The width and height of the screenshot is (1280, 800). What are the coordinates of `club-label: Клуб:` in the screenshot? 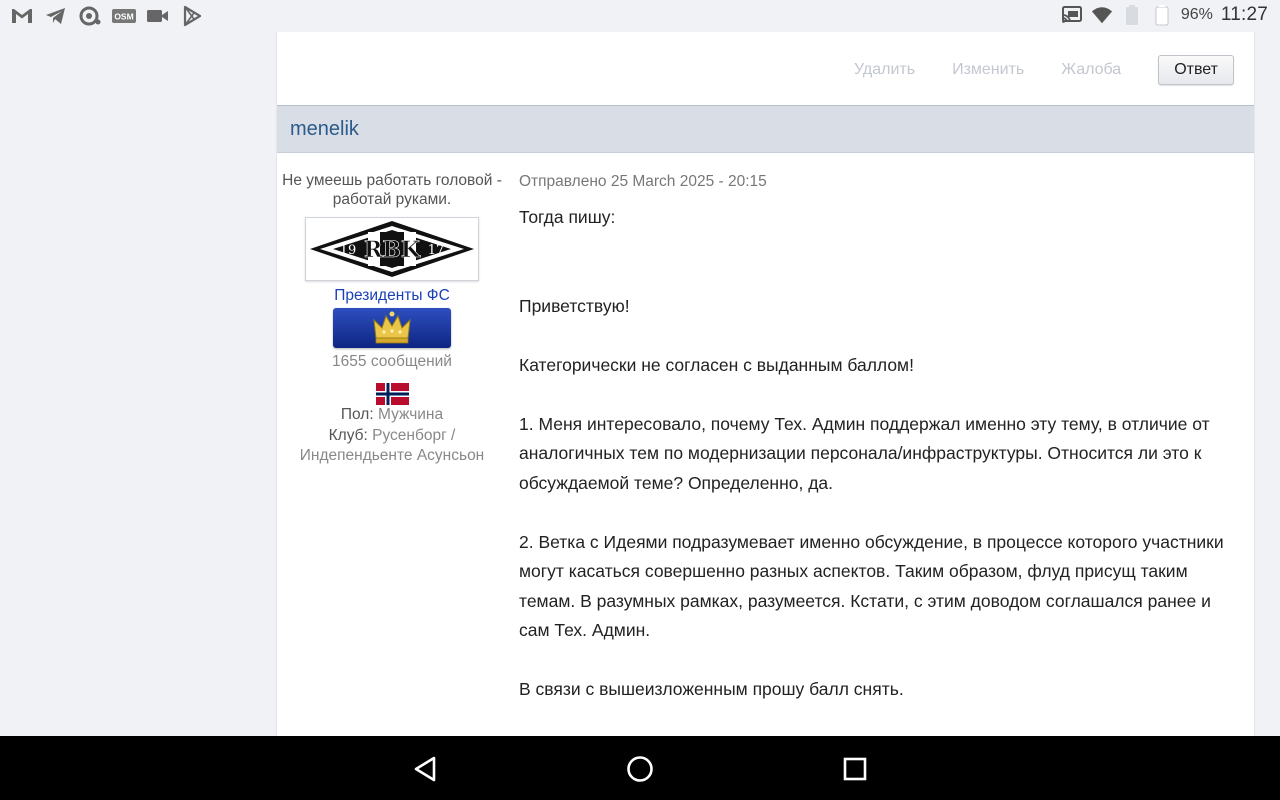 It's located at (348, 435).